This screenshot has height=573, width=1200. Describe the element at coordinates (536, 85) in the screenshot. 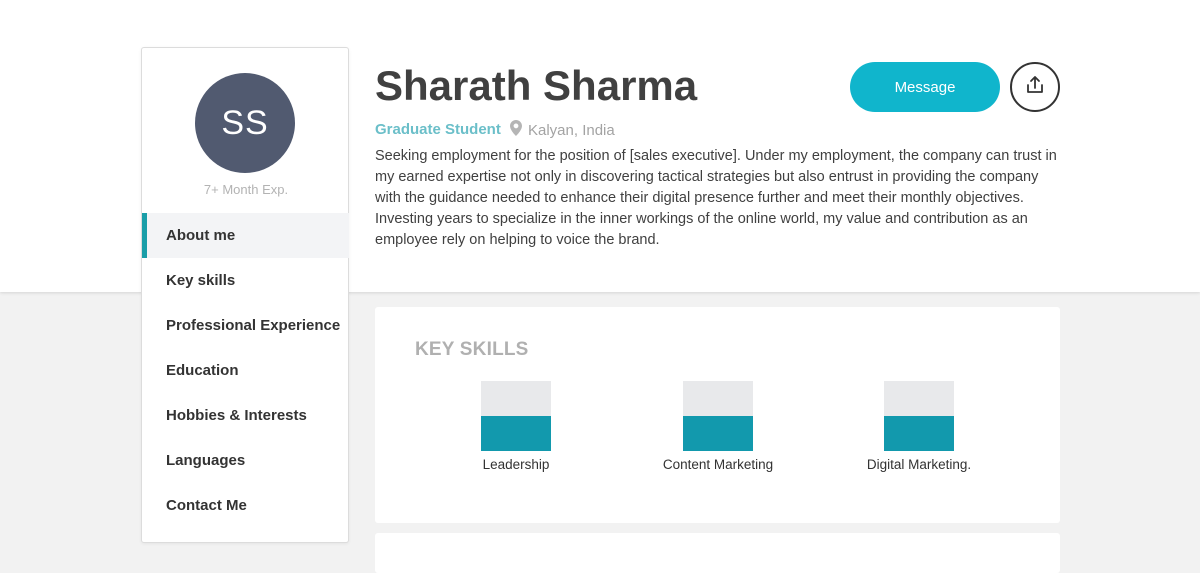

I see `profile-name: Sharath Sharma` at that location.